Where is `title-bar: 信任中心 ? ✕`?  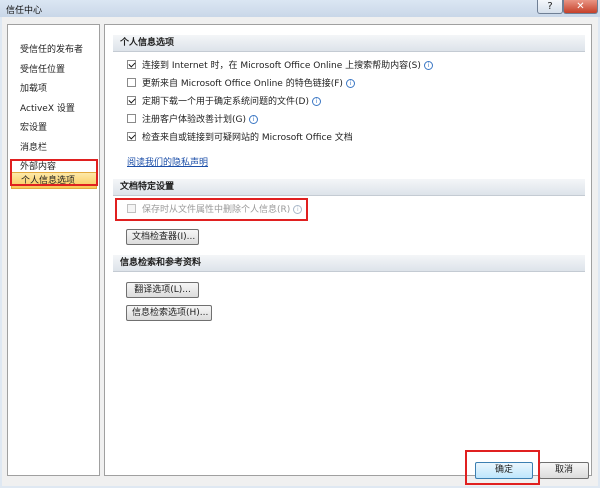 title-bar: 信任中心 ? ✕ is located at coordinates (300, 8).